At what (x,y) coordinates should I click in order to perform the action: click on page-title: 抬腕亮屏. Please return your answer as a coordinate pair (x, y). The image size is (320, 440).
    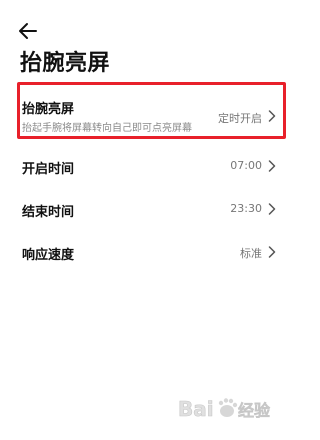
    Looking at the image, I should click on (65, 63).